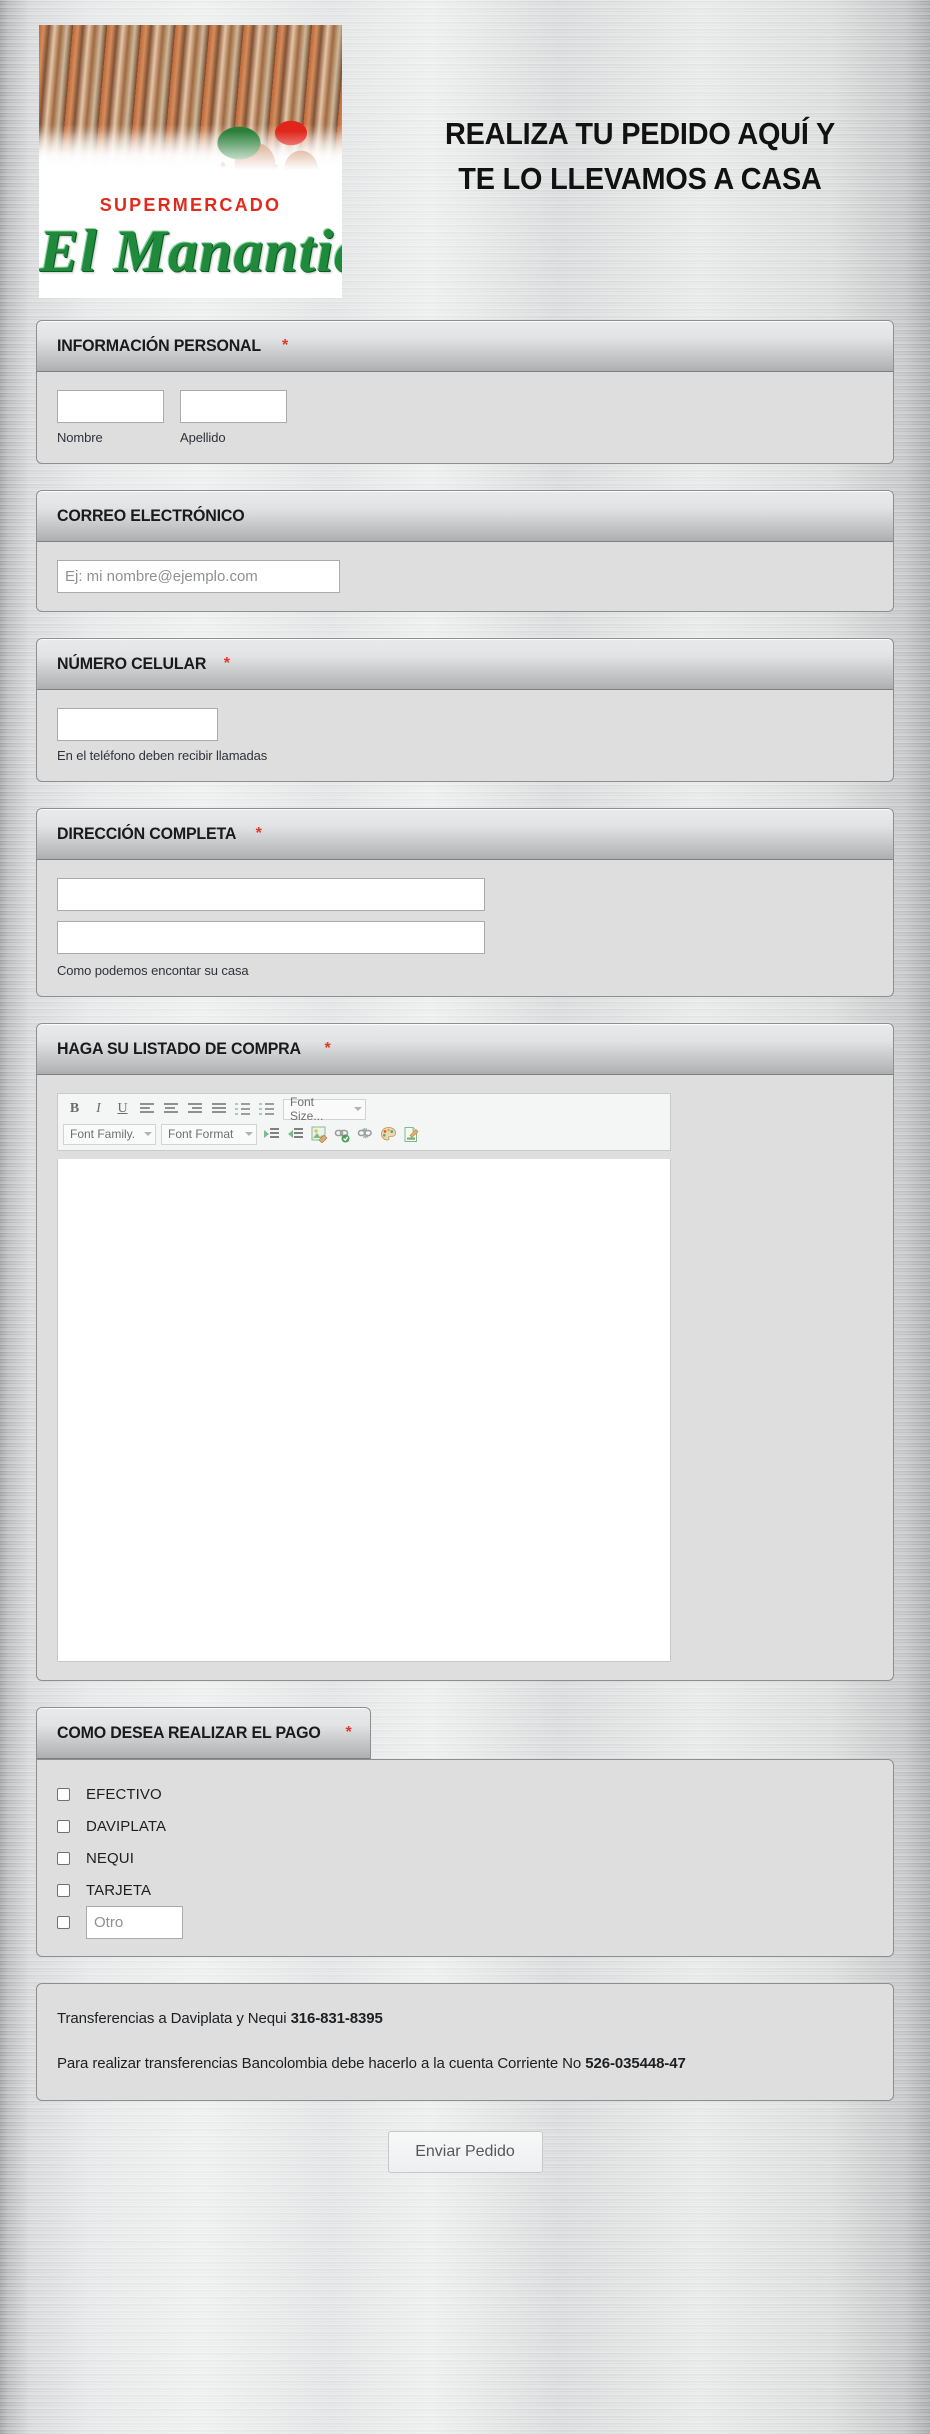 This screenshot has width=930, height=2434. I want to click on section-title-email: CORREO ELECTRÓNICO, so click(151, 515).